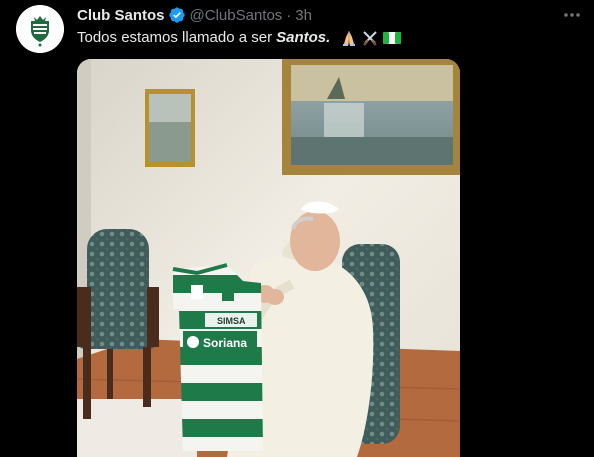 The image size is (594, 457). Describe the element at coordinates (392, 38) in the screenshot. I see `flag-icon` at that location.